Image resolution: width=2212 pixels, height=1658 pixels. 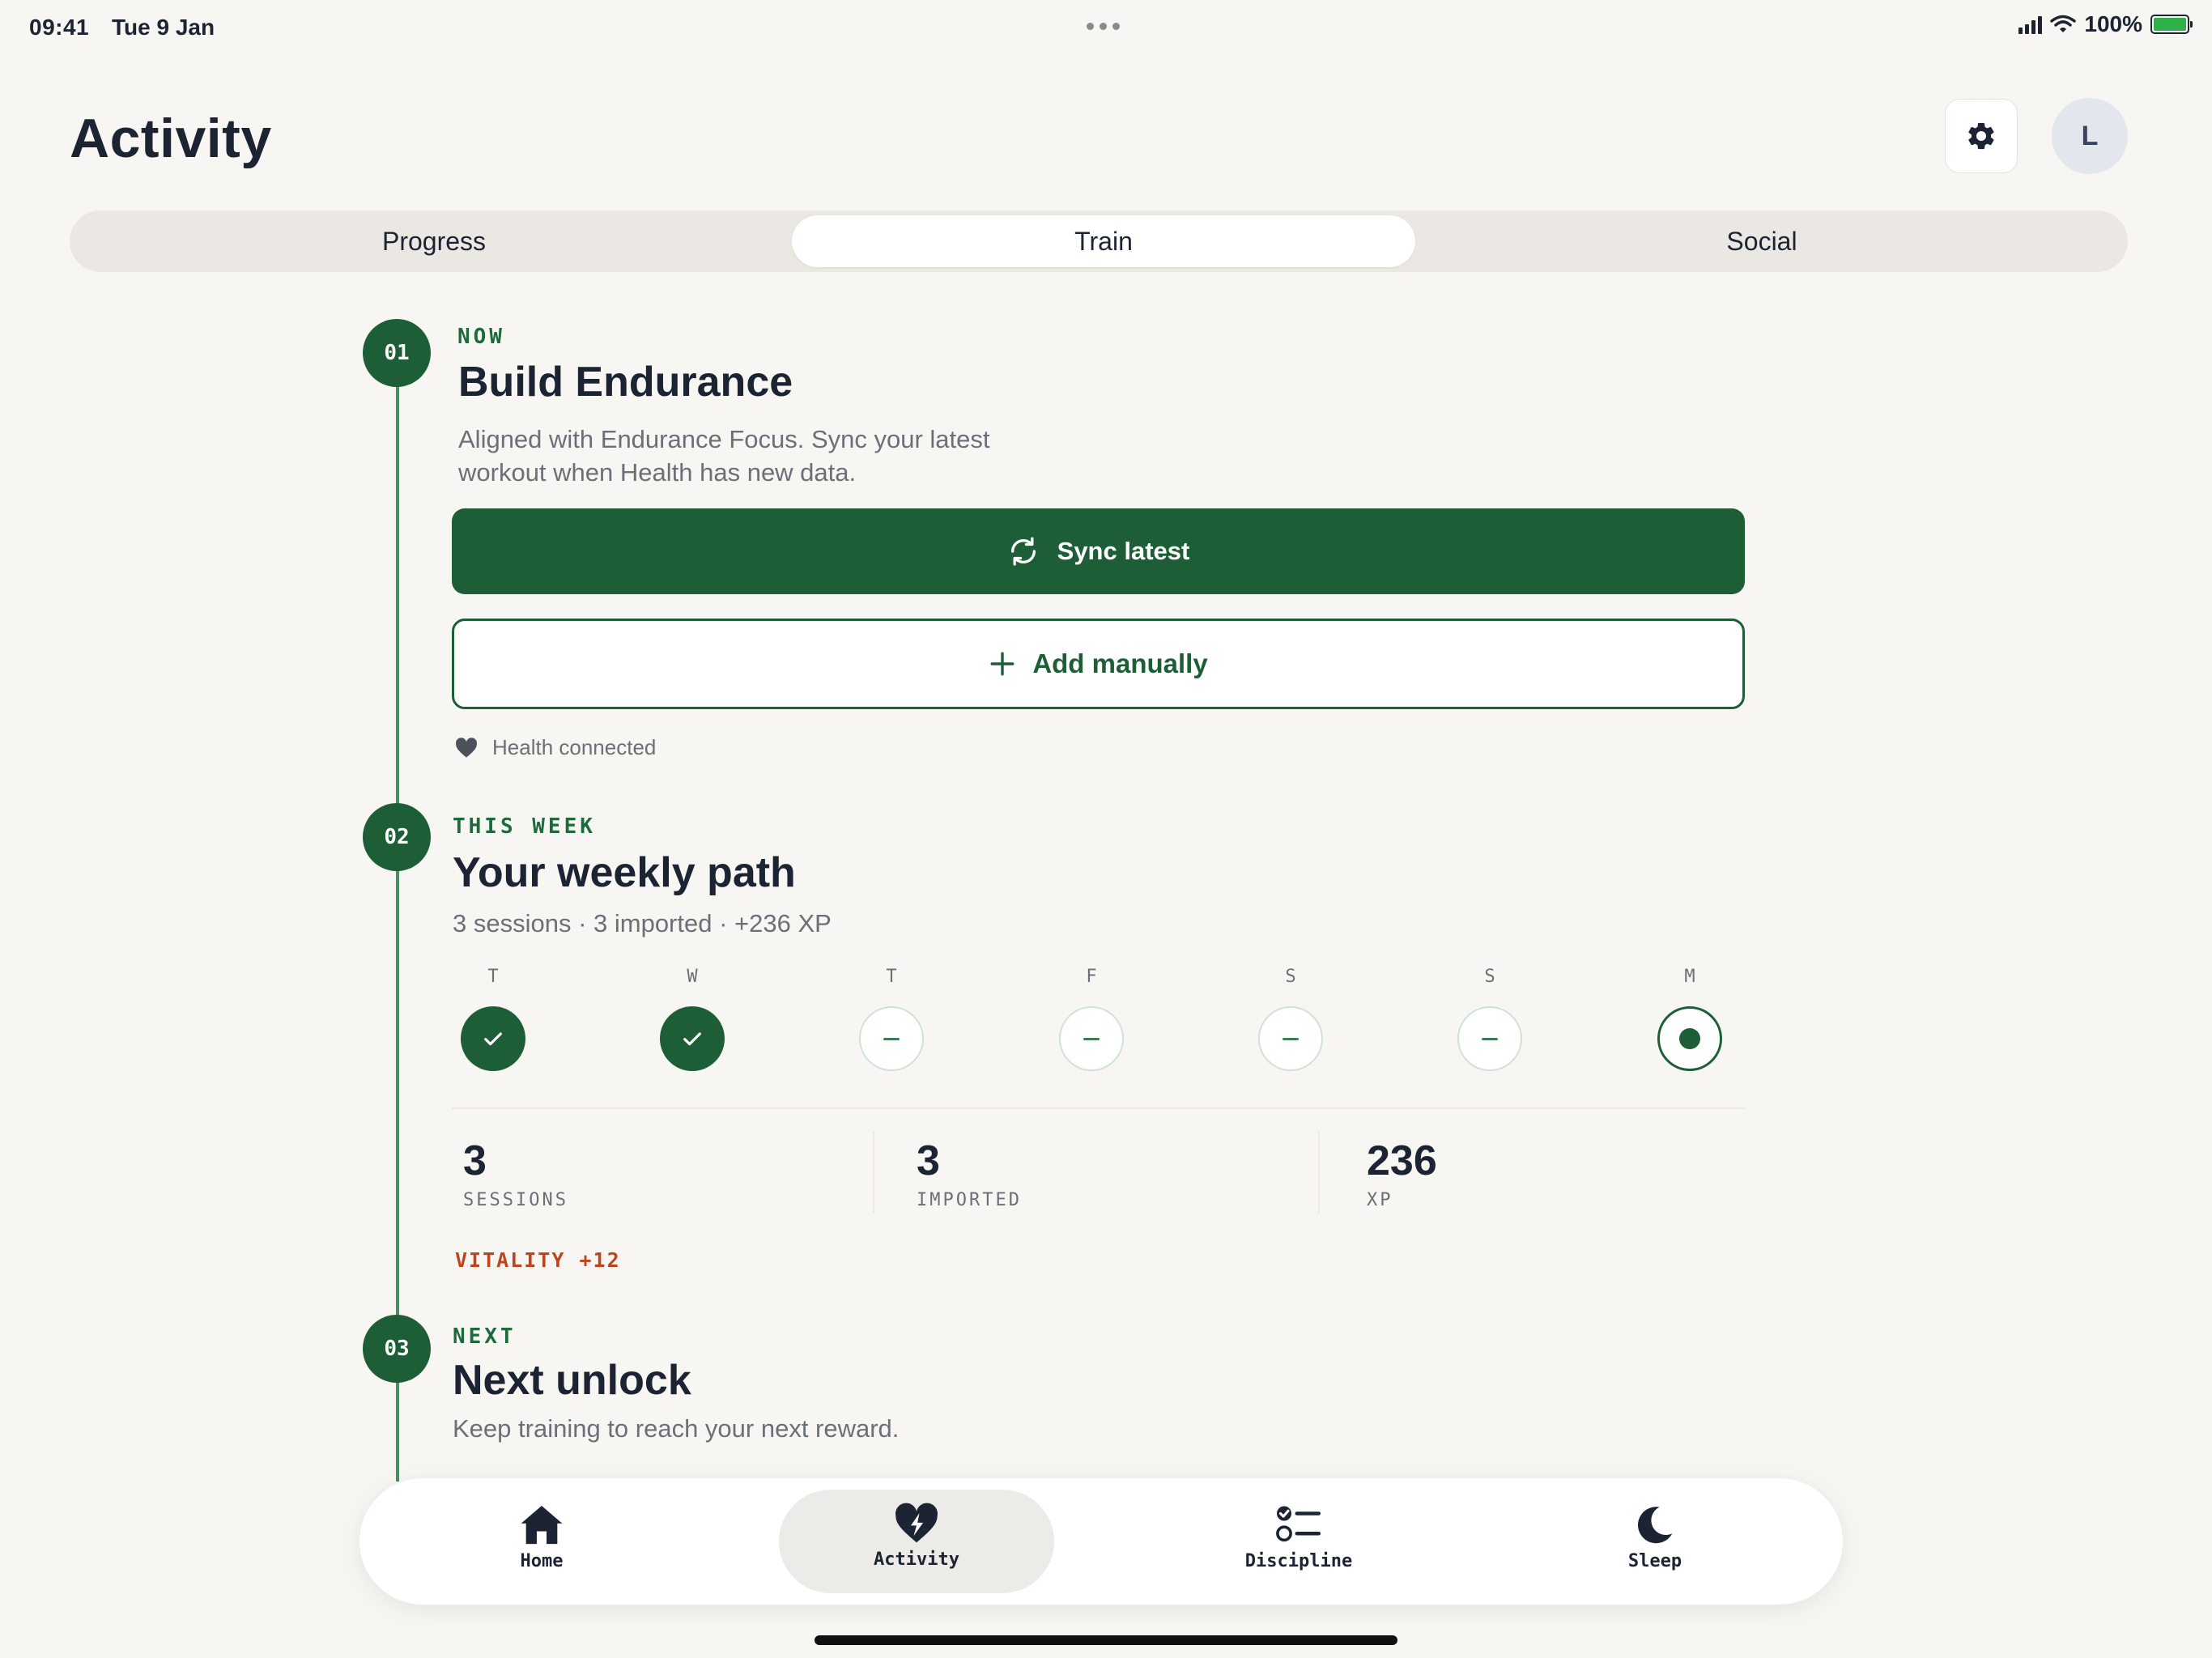 I want to click on status-date: Tue 9 Jan, so click(x=163, y=27).